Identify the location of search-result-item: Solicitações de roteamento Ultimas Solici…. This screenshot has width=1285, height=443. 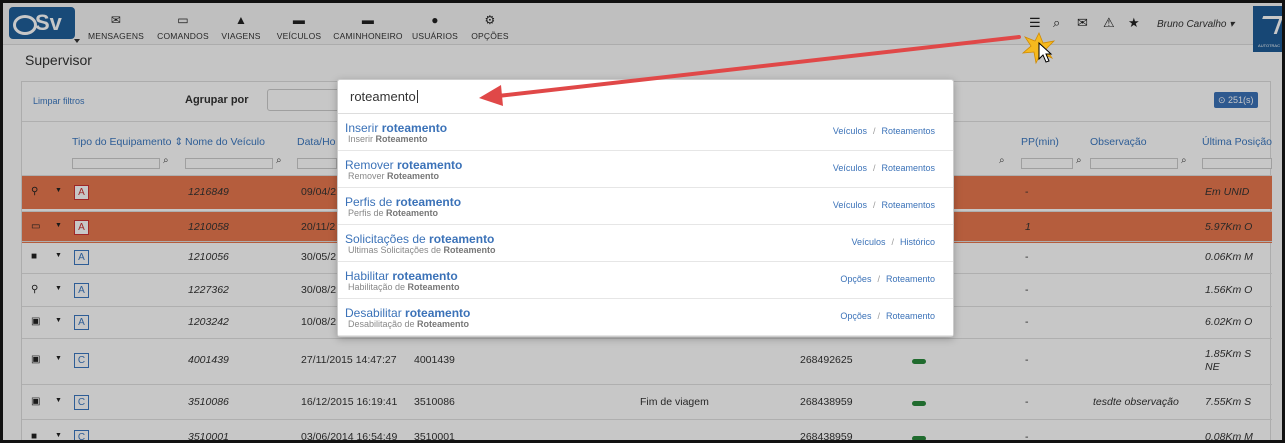
(645, 243).